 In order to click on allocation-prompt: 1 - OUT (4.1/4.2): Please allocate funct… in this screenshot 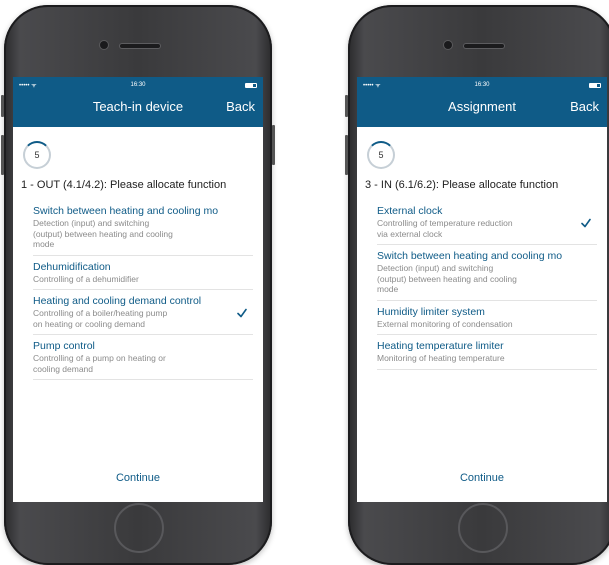, I will do `click(124, 185)`.